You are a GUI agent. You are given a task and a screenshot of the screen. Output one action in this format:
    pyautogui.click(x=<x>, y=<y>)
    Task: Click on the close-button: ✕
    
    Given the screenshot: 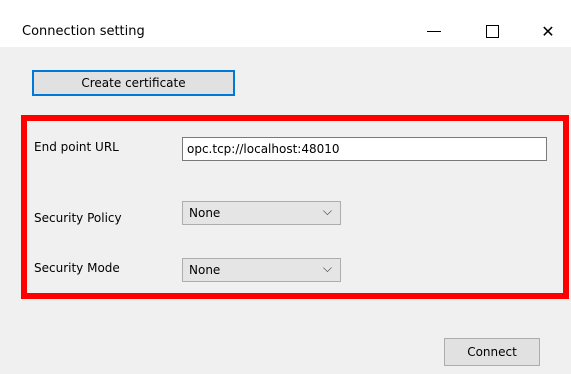 What is the action you would take?
    pyautogui.click(x=548, y=31)
    